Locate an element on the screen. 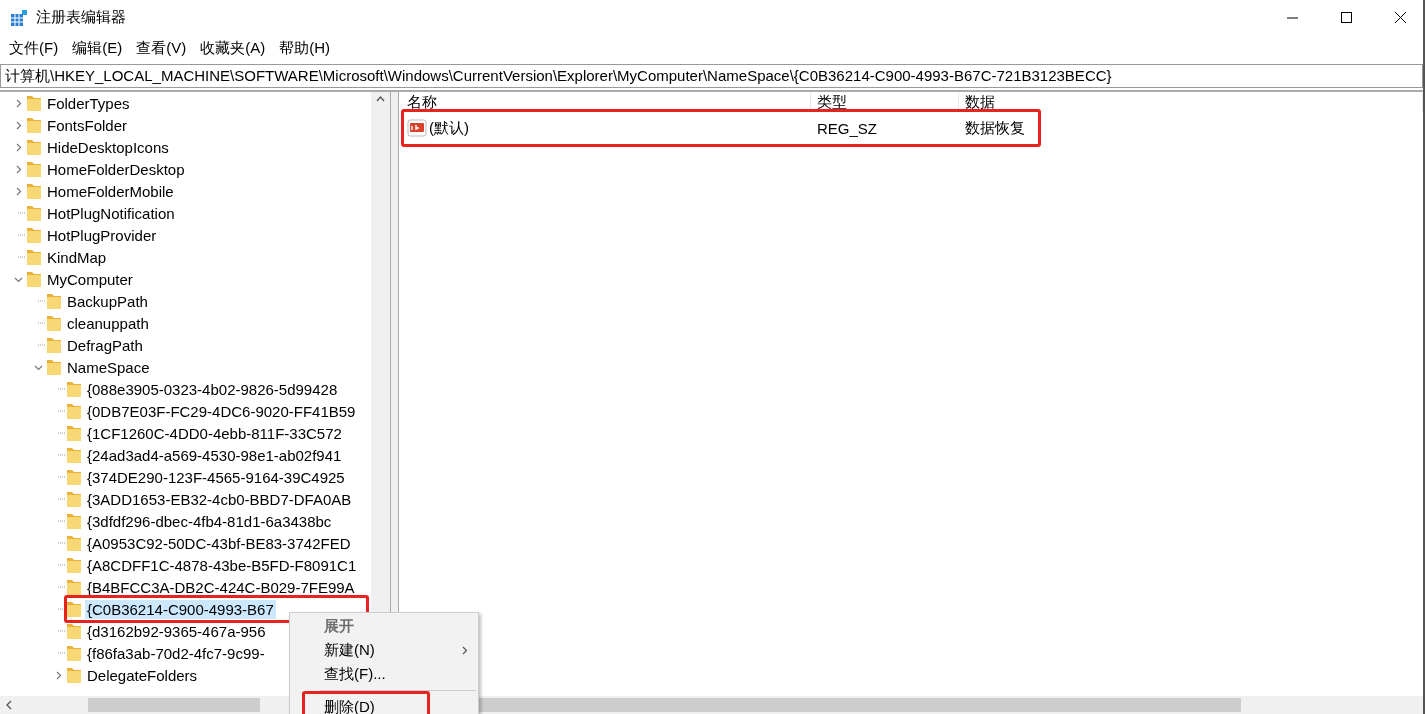  tree-item: {A0953C92-50DC-43bf-BE83-3742FED is located at coordinates (219, 543).